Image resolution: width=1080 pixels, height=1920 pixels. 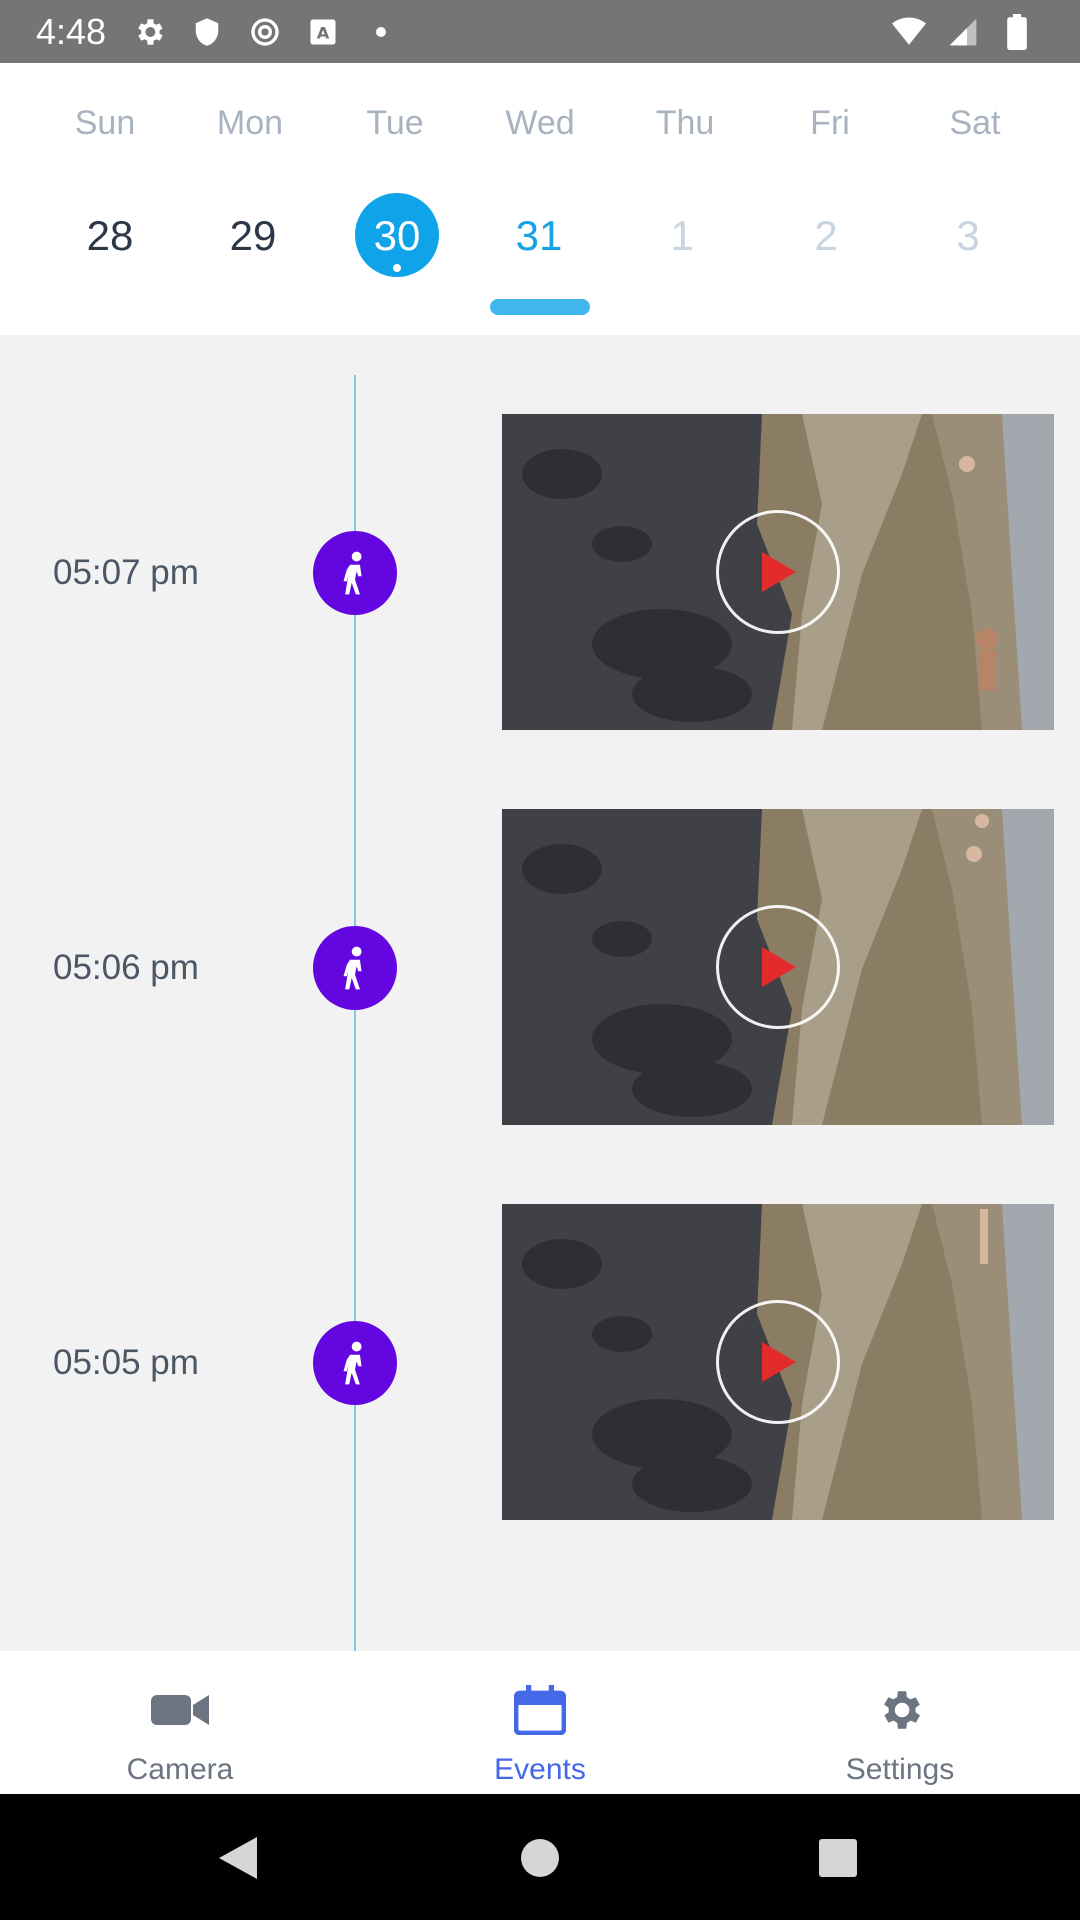 I want to click on date-31-today: 31, so click(x=539, y=236).